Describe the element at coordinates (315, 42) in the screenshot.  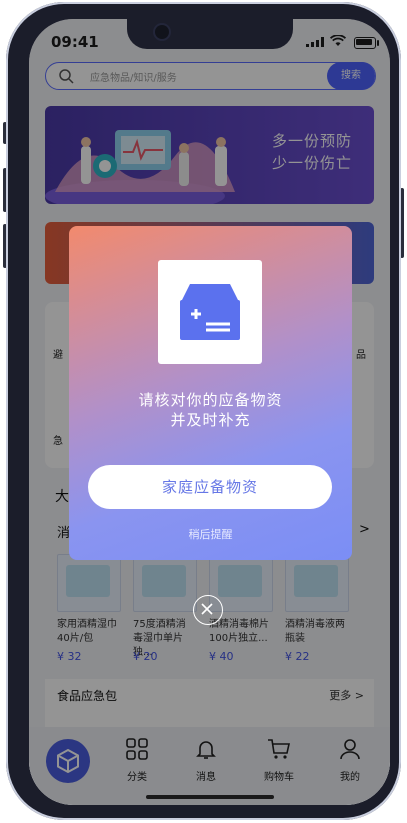
I see `signal-icon` at that location.